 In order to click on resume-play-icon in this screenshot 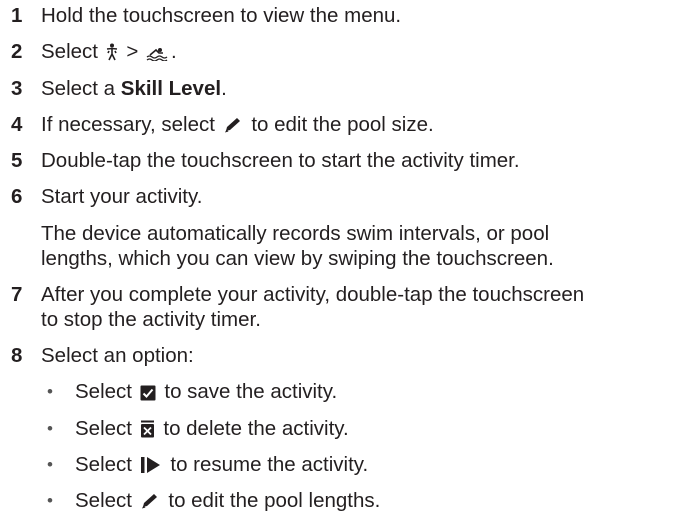, I will do `click(151, 467)`.